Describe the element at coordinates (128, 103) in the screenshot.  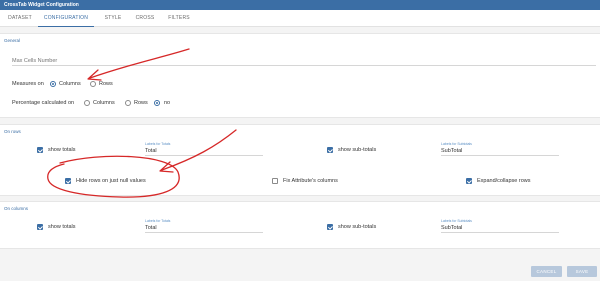
I see `percentage-rows-radio` at that location.